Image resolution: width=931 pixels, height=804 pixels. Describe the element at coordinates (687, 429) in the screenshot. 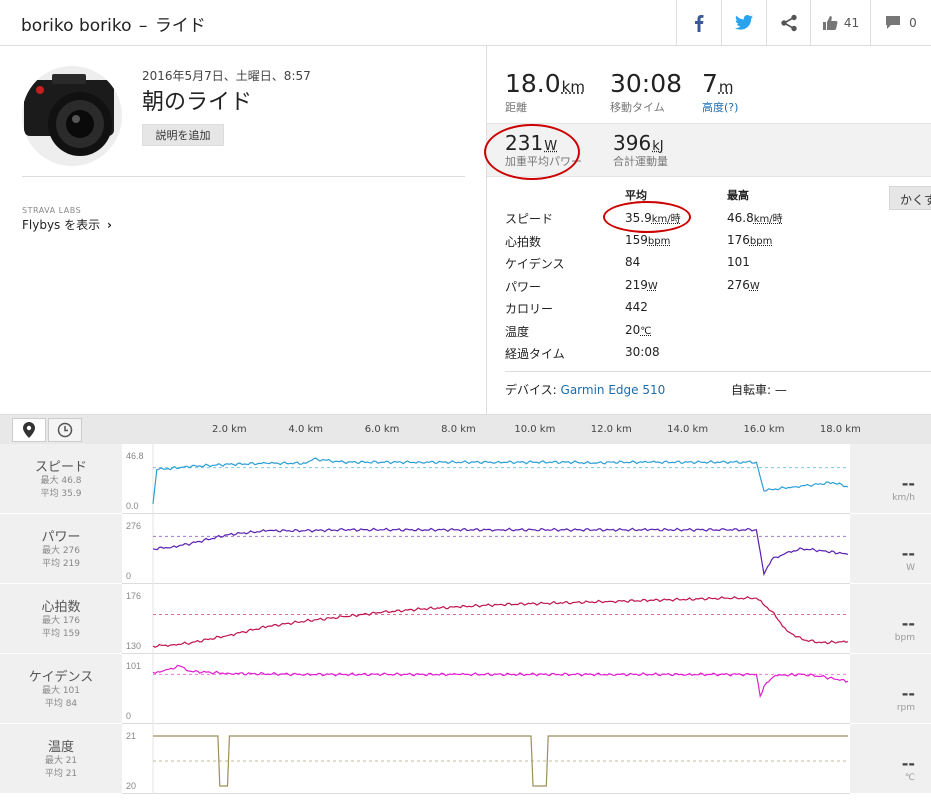

I see `x-tick-label: 14.0 km` at that location.